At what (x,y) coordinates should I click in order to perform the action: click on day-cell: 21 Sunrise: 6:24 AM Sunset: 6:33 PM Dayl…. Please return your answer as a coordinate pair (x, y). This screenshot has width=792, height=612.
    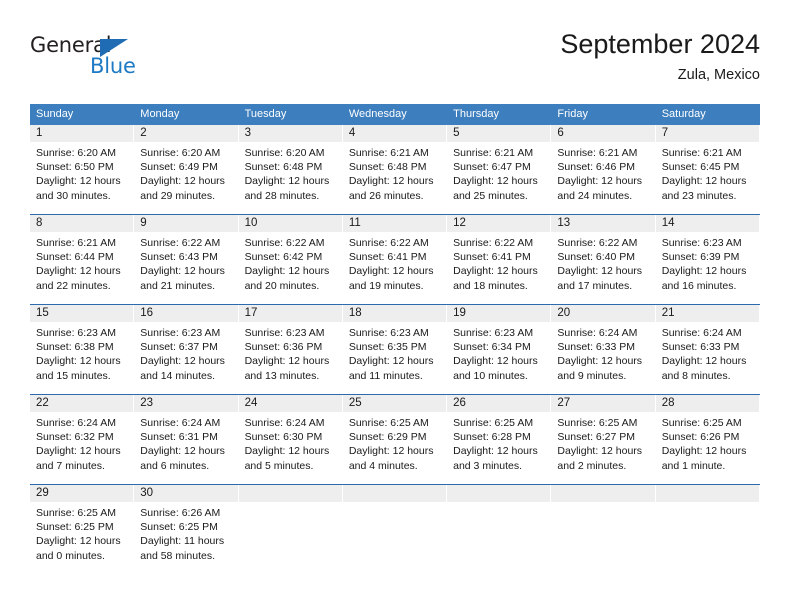
    Looking at the image, I should click on (707, 349).